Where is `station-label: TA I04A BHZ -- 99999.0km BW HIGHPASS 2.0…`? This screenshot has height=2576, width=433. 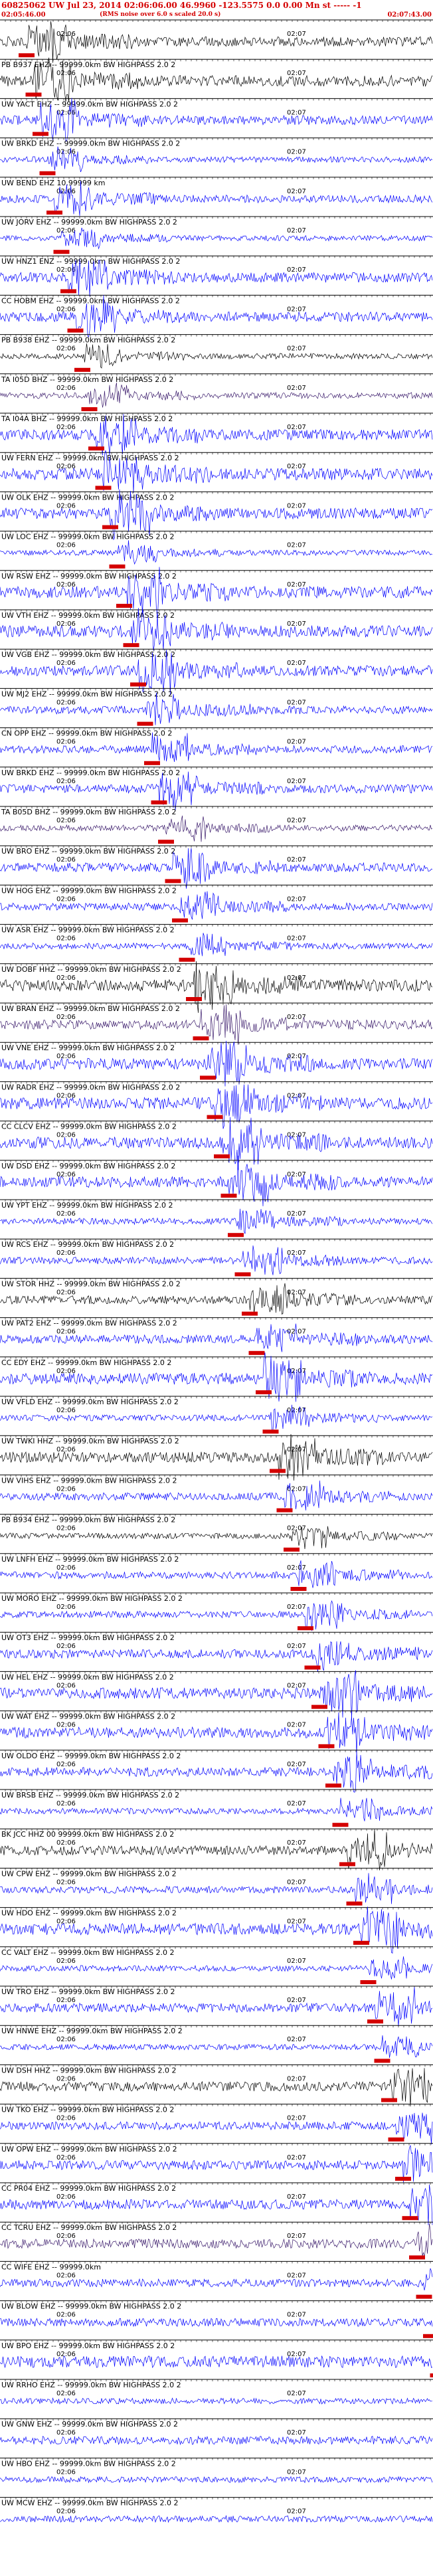
station-label: TA I04A BHZ -- 99999.0km BW HIGHPASS 2.0… is located at coordinates (87, 418).